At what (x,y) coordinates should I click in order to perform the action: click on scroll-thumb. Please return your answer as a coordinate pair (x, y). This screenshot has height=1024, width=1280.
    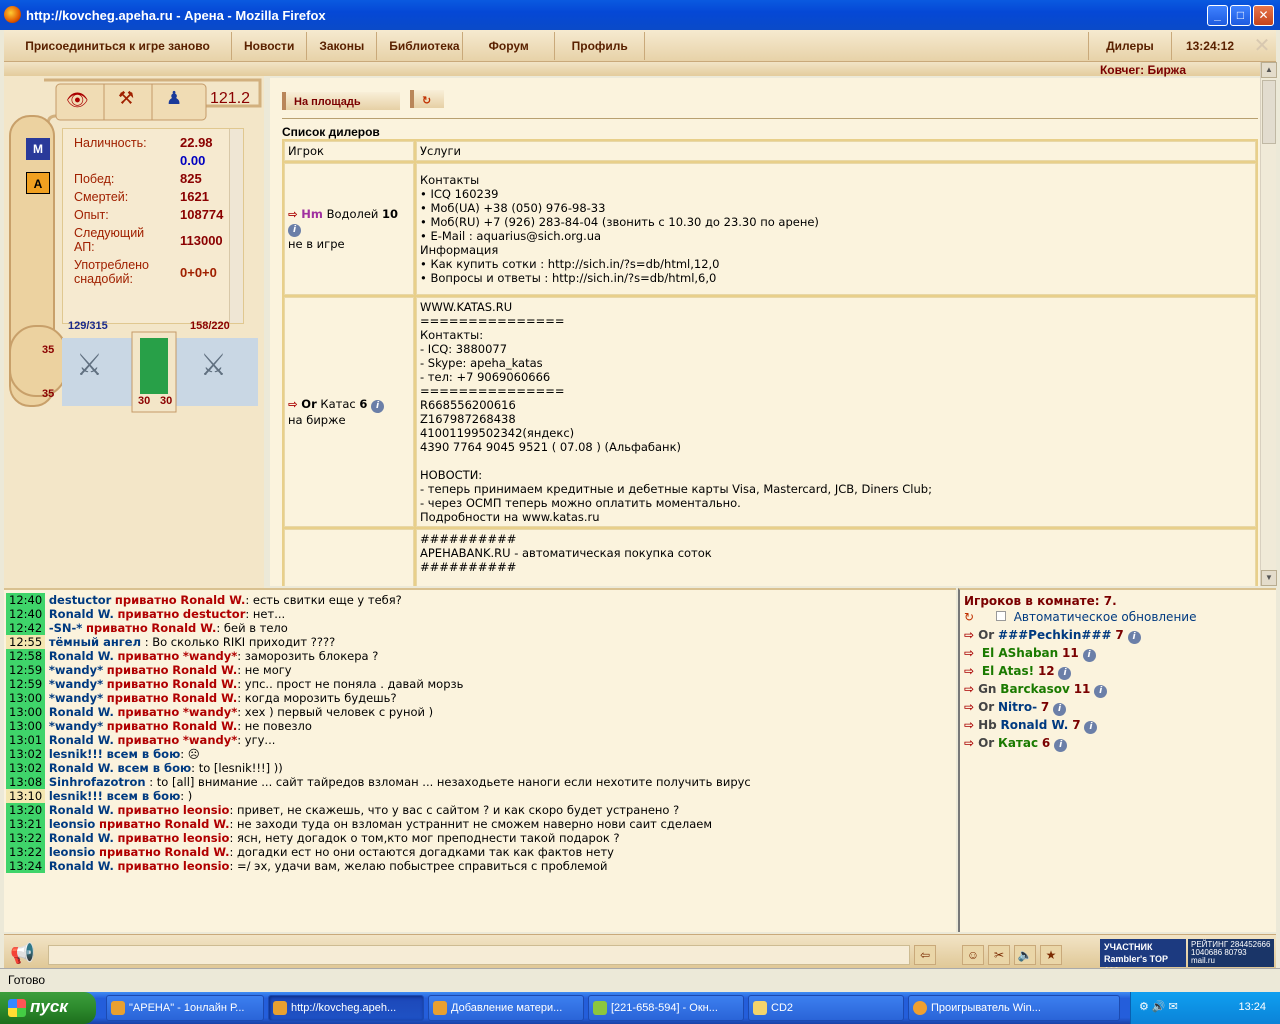
    Looking at the image, I should click on (1269, 112).